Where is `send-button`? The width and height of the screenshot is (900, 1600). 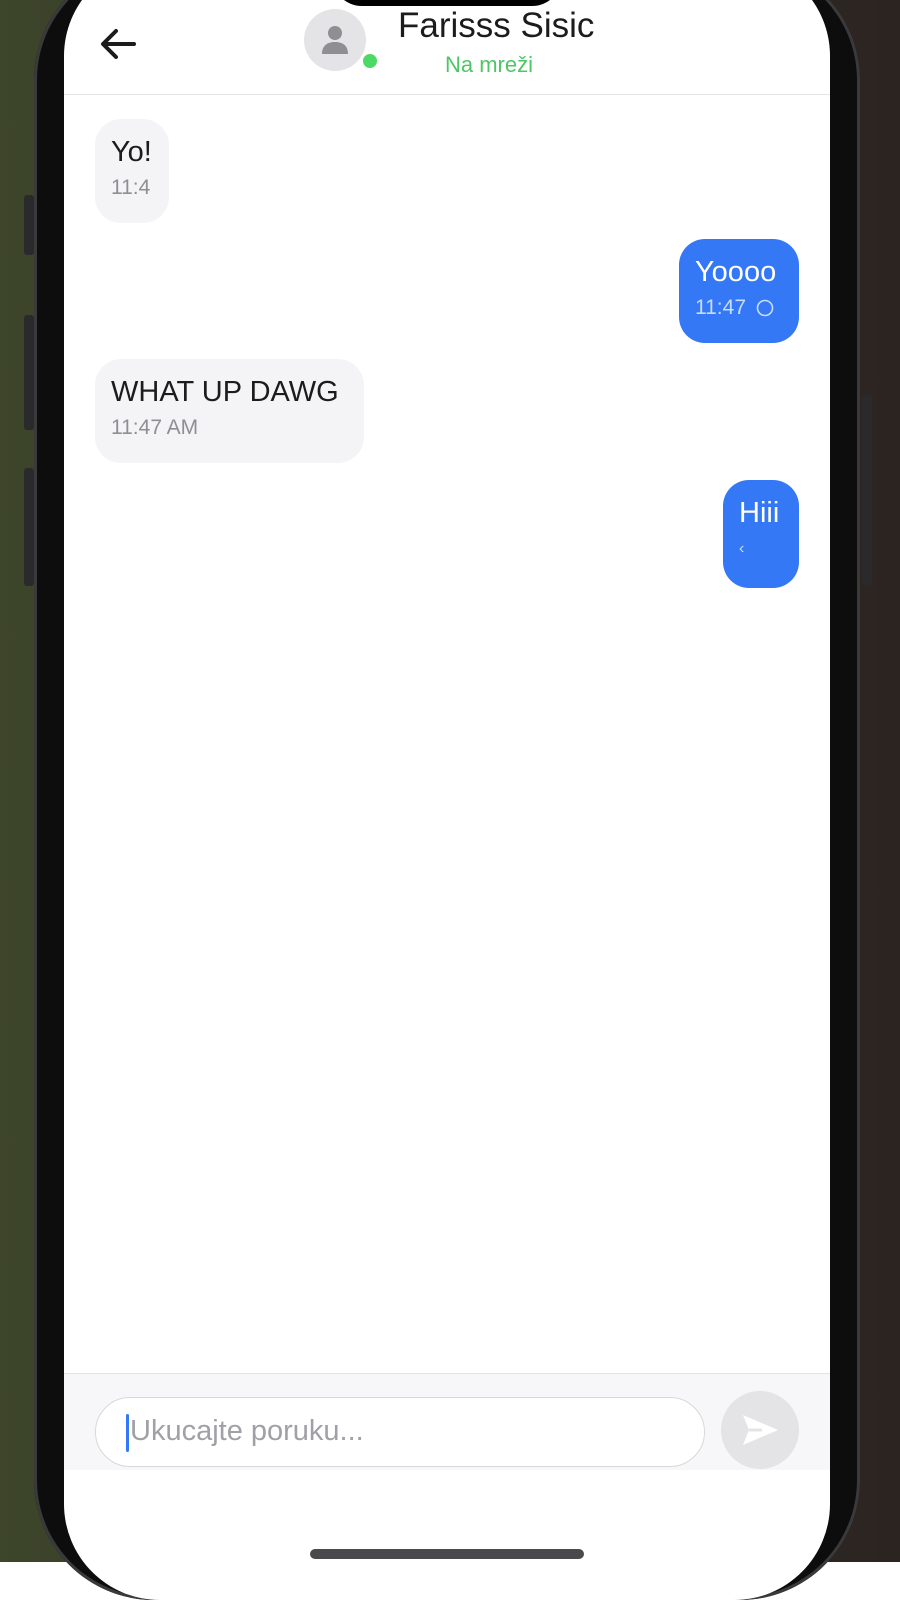 send-button is located at coordinates (760, 1430).